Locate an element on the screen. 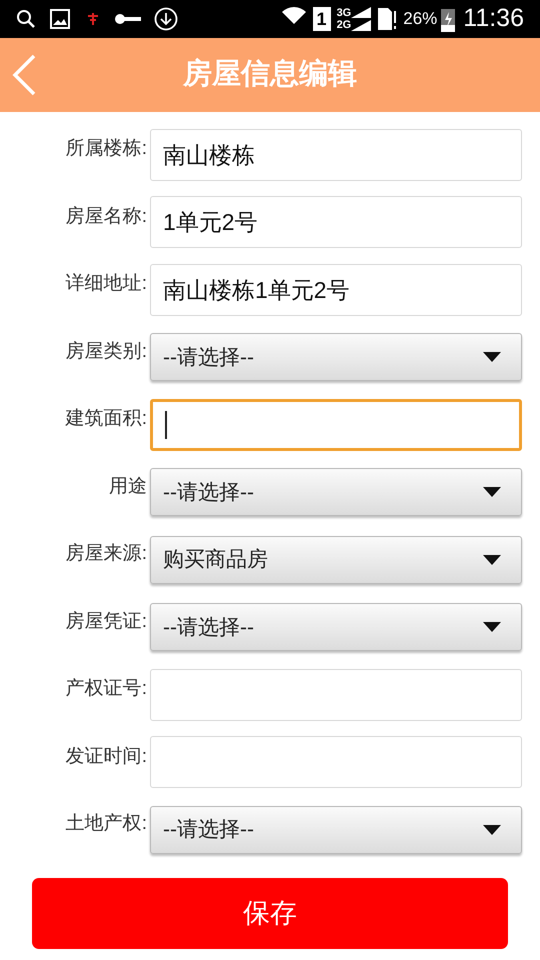  input-field: 南山楼栋1单元2号 is located at coordinates (336, 290).